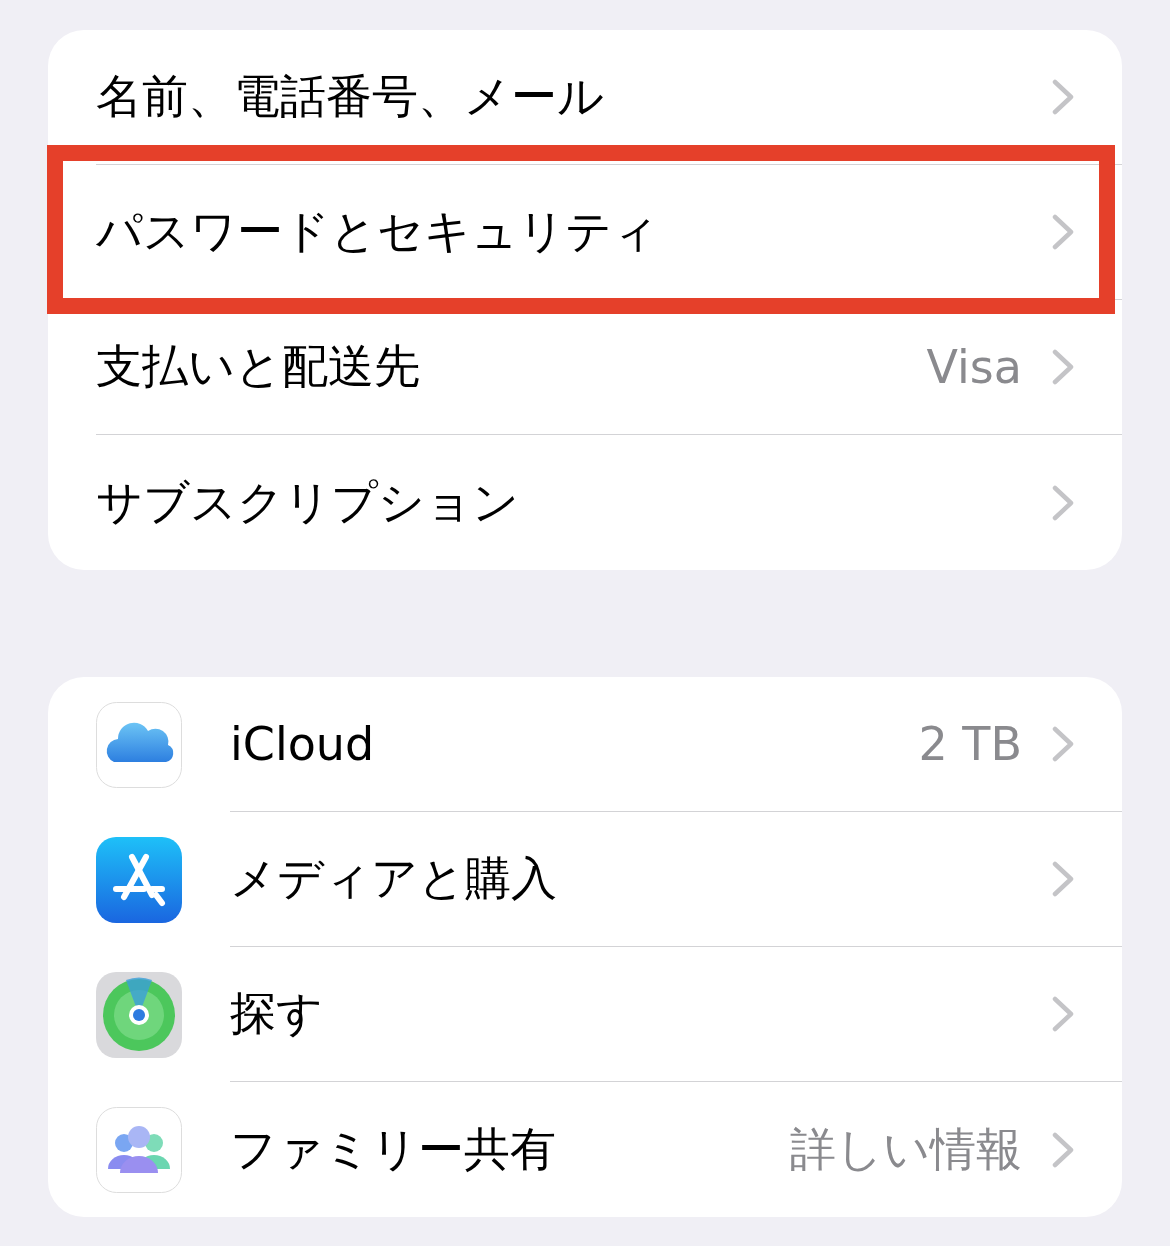 Image resolution: width=1170 pixels, height=1246 pixels. Describe the element at coordinates (574, 502) in the screenshot. I see `row-label: サブスクリプション` at that location.